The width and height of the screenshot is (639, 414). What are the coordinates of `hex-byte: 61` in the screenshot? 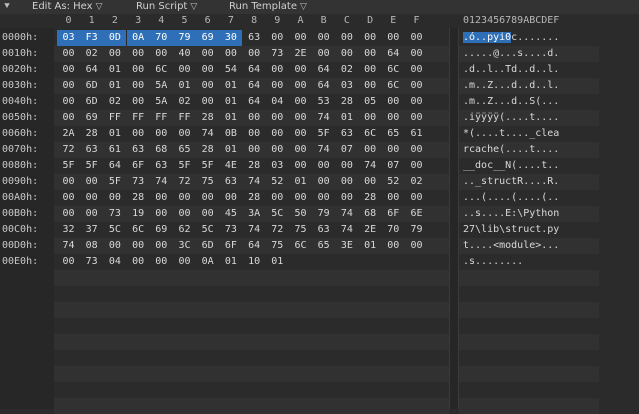 It's located at (416, 134).